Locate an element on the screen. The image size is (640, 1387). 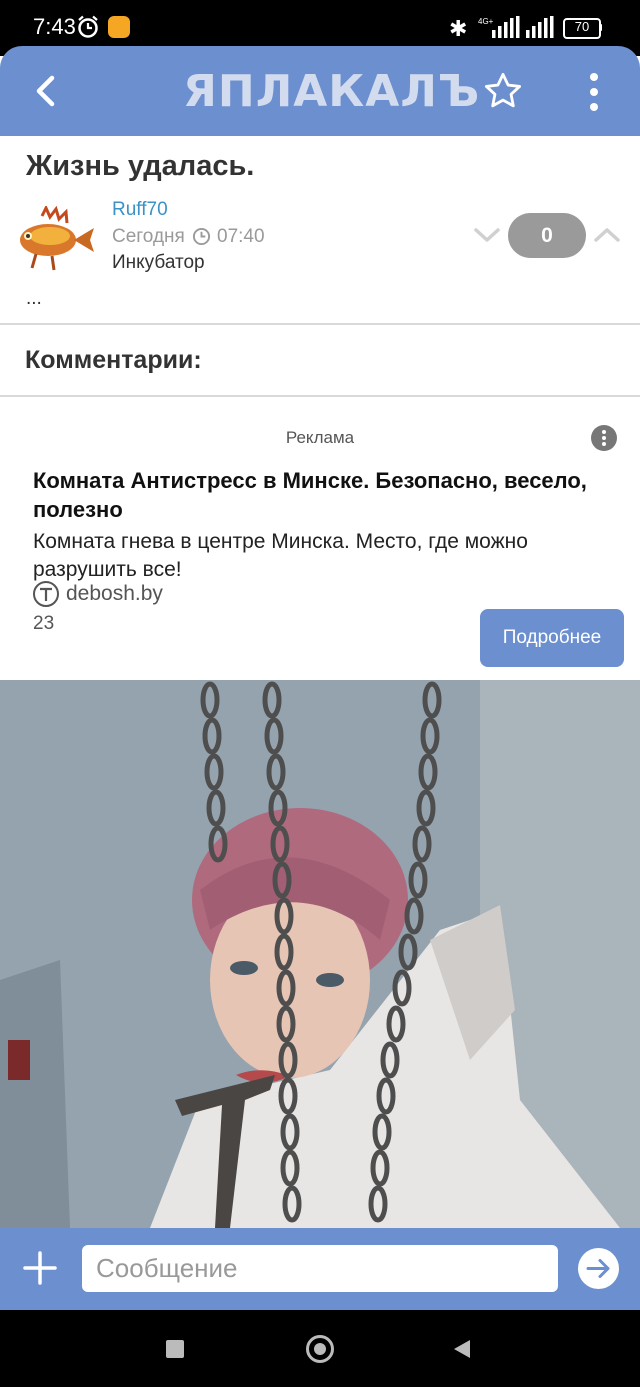
domain-logo-icon is located at coordinates (46, 594).